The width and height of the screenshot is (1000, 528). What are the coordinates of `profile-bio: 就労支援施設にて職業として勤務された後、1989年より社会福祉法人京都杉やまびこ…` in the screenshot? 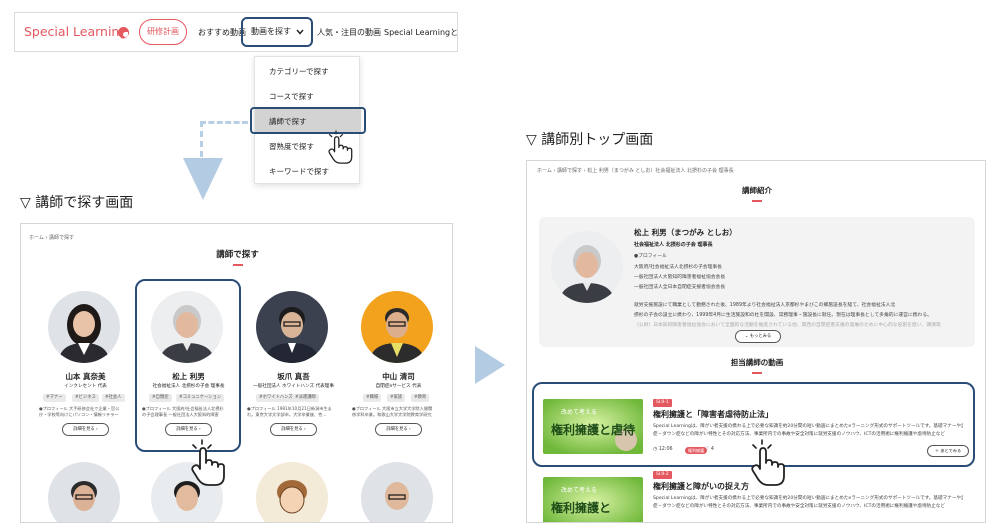 It's located at (765, 305).